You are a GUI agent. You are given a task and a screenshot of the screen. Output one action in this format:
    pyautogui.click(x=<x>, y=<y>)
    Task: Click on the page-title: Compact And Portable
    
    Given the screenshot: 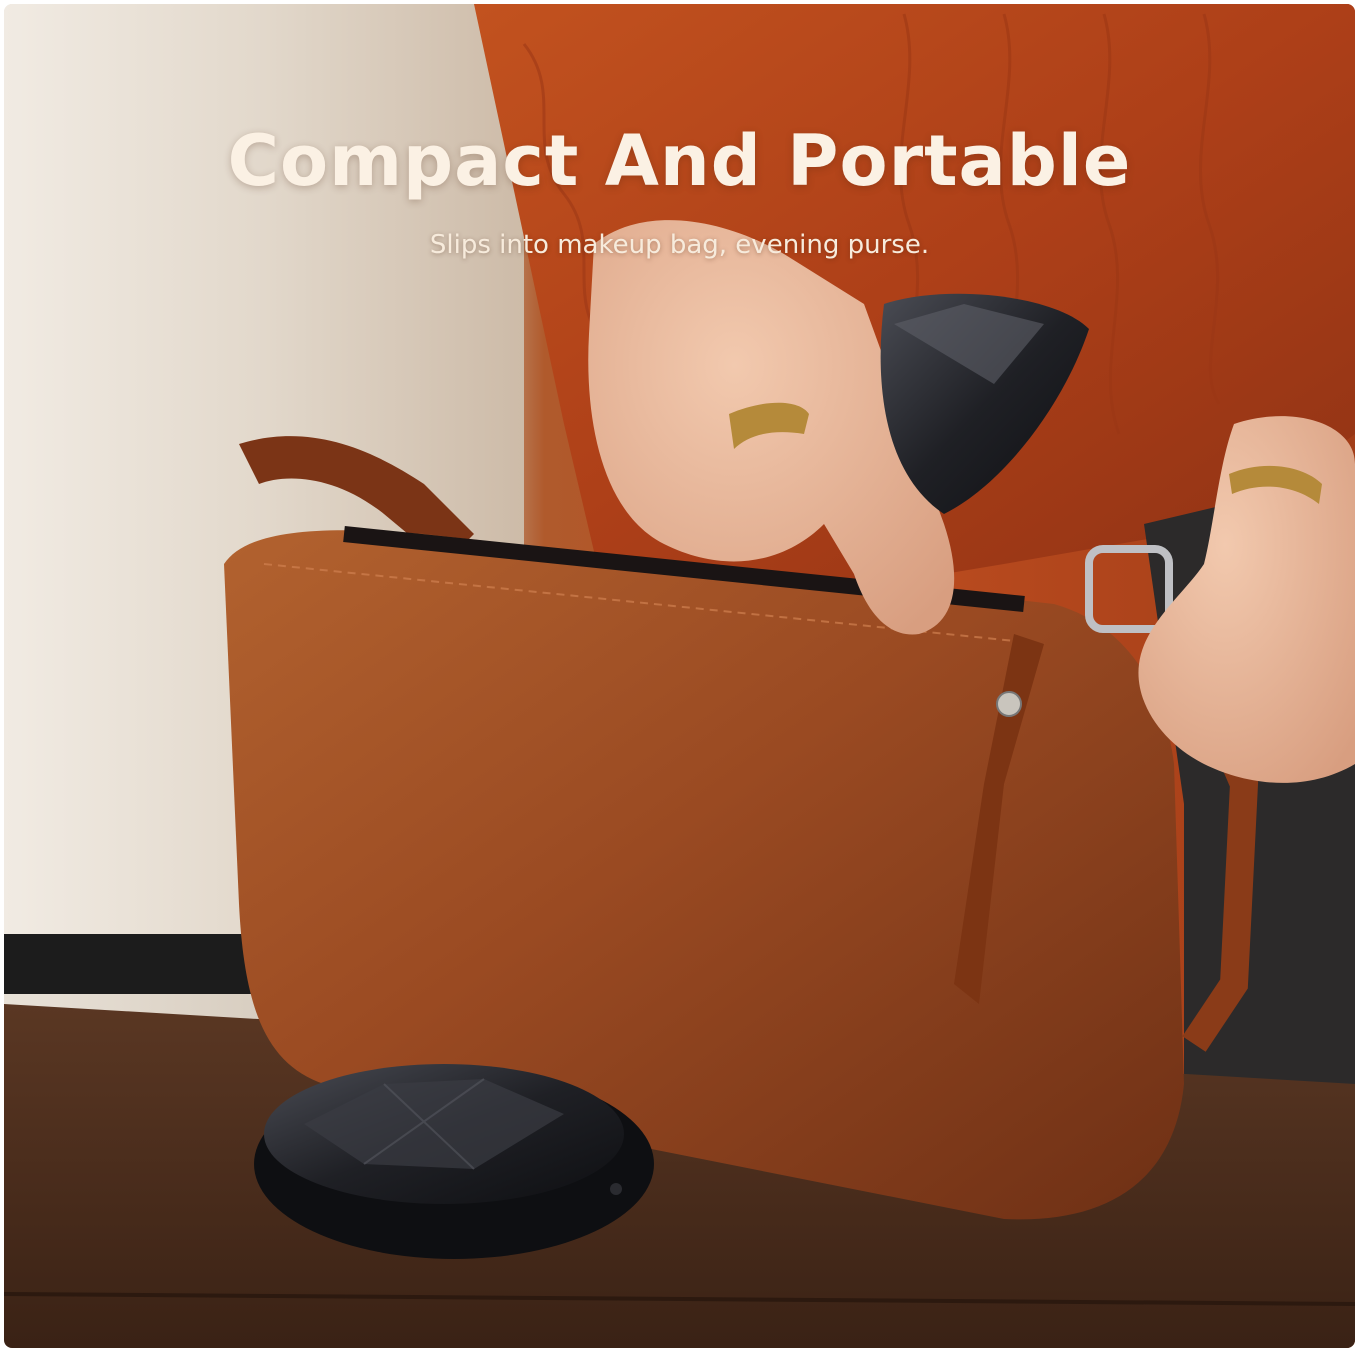 What is the action you would take?
    pyautogui.click(x=679, y=161)
    